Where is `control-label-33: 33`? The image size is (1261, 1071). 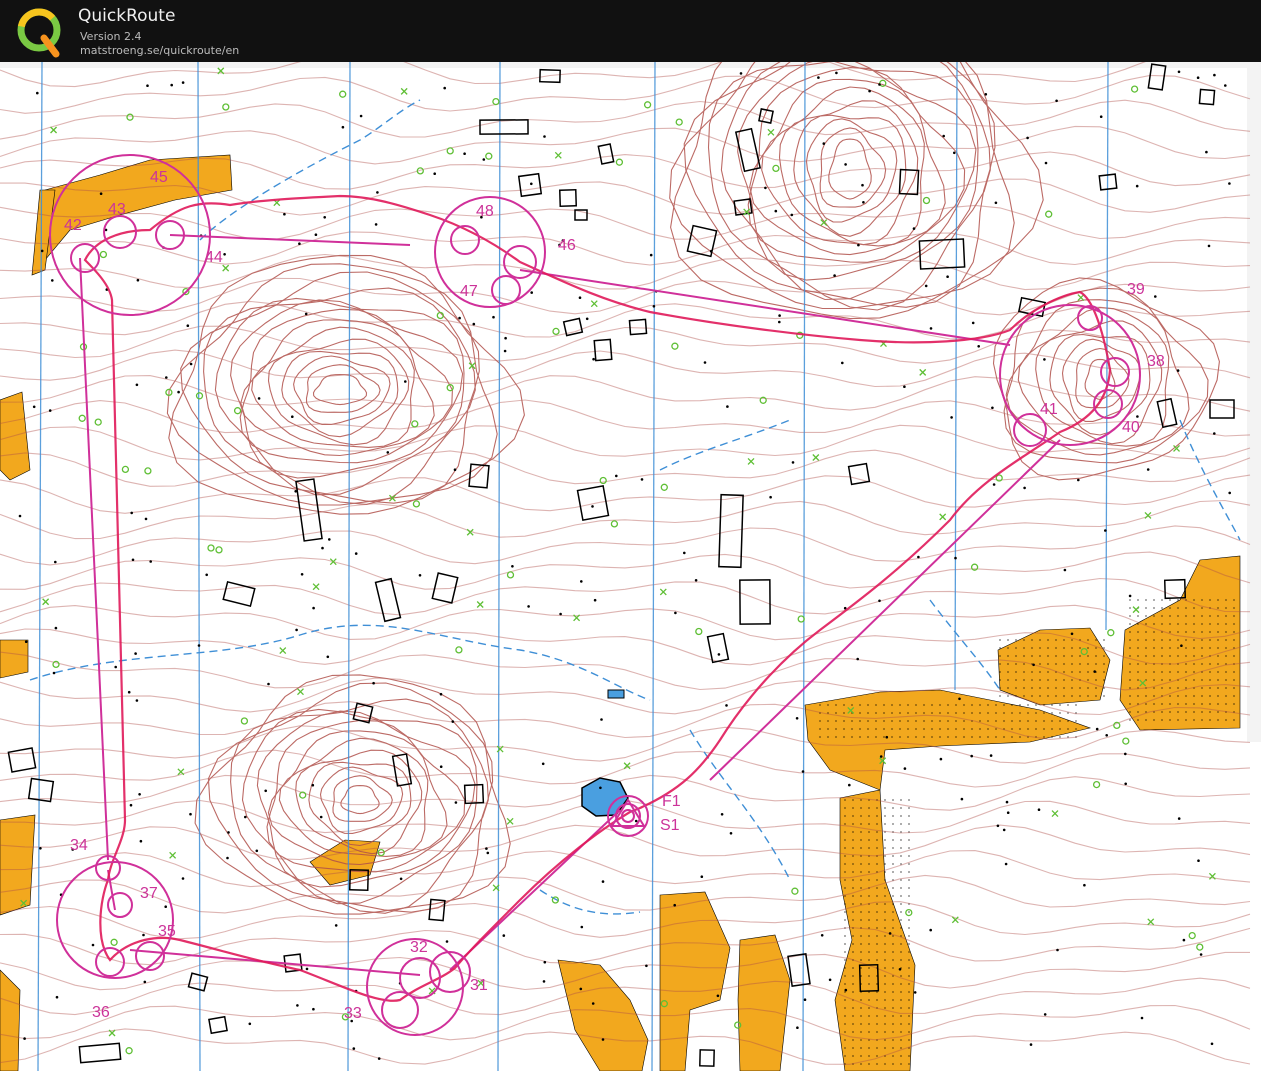 control-label-33: 33 is located at coordinates (353, 1013).